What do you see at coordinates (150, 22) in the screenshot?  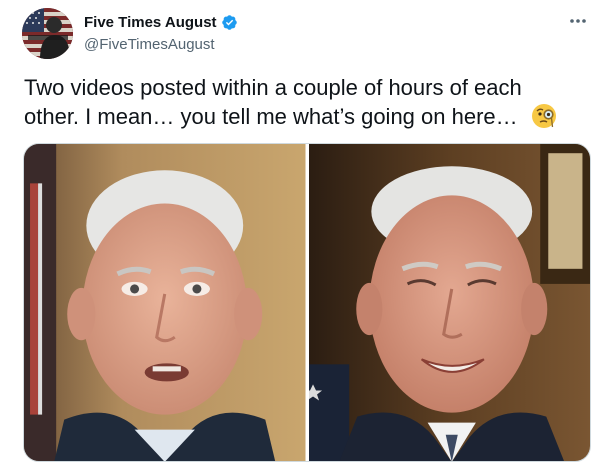 I see `author-display-name: Five Times August` at bounding box center [150, 22].